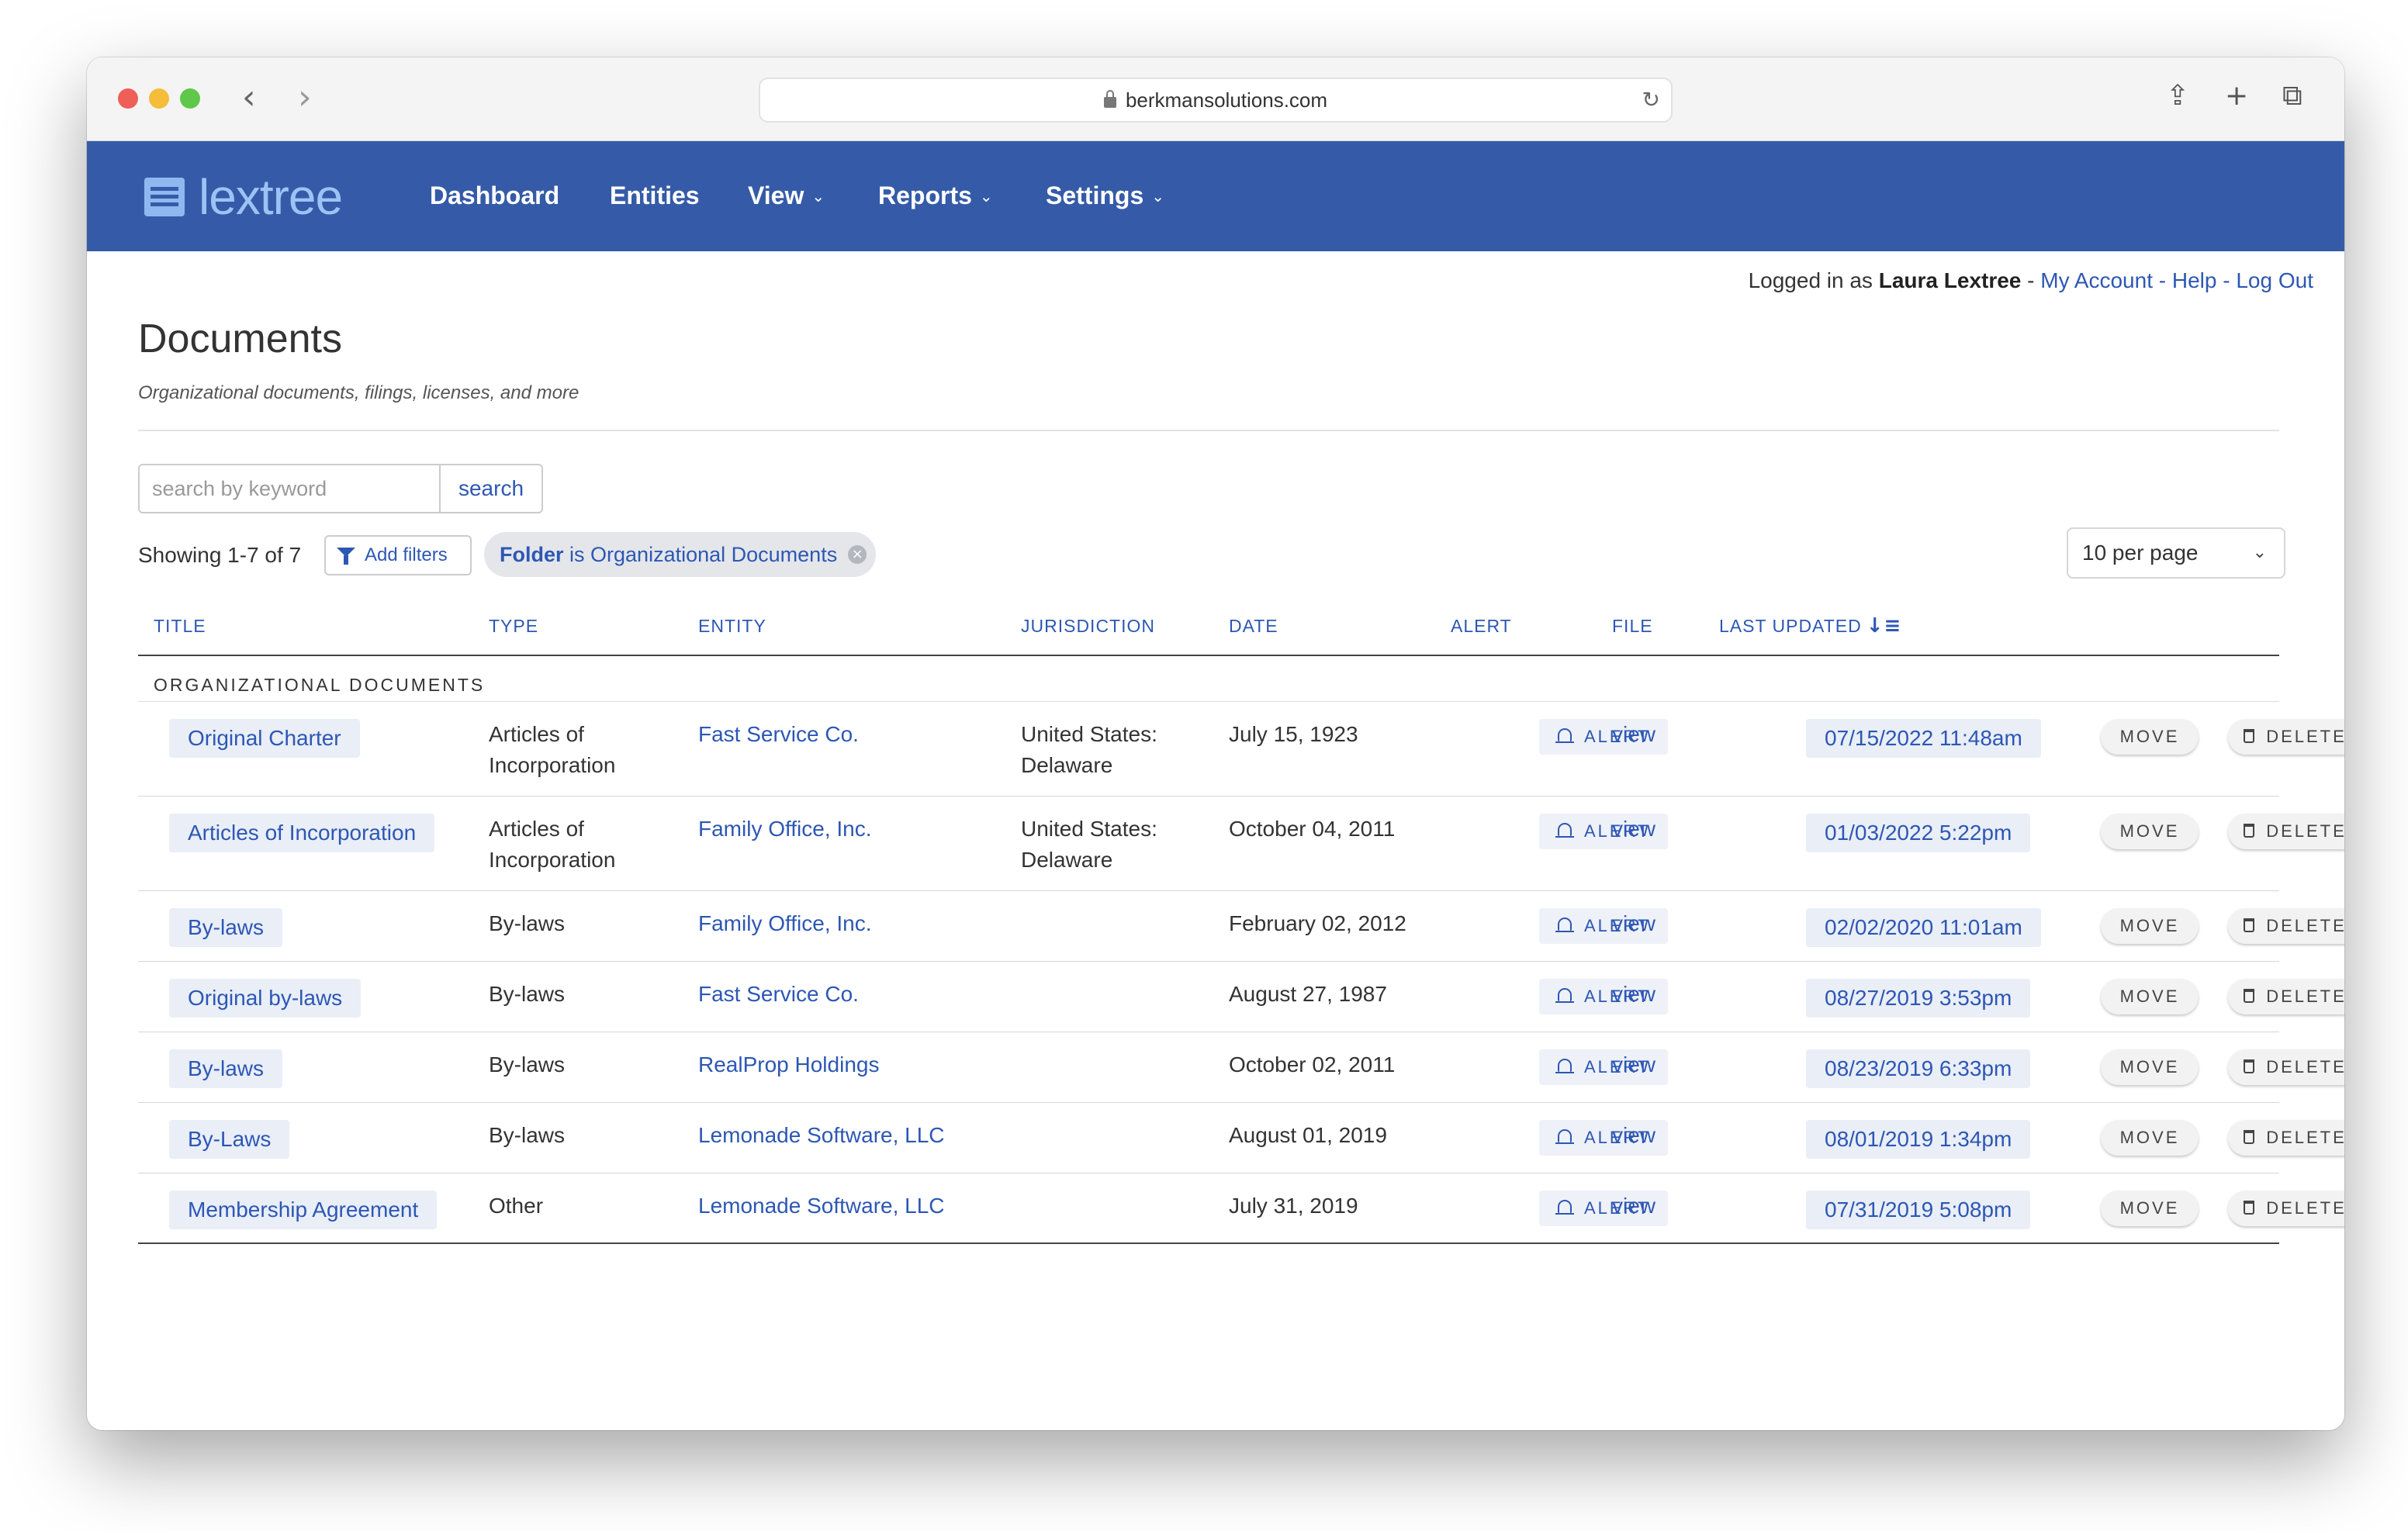 The image size is (2408, 1531). What do you see at coordinates (289, 488) in the screenshot?
I see `search-input` at bounding box center [289, 488].